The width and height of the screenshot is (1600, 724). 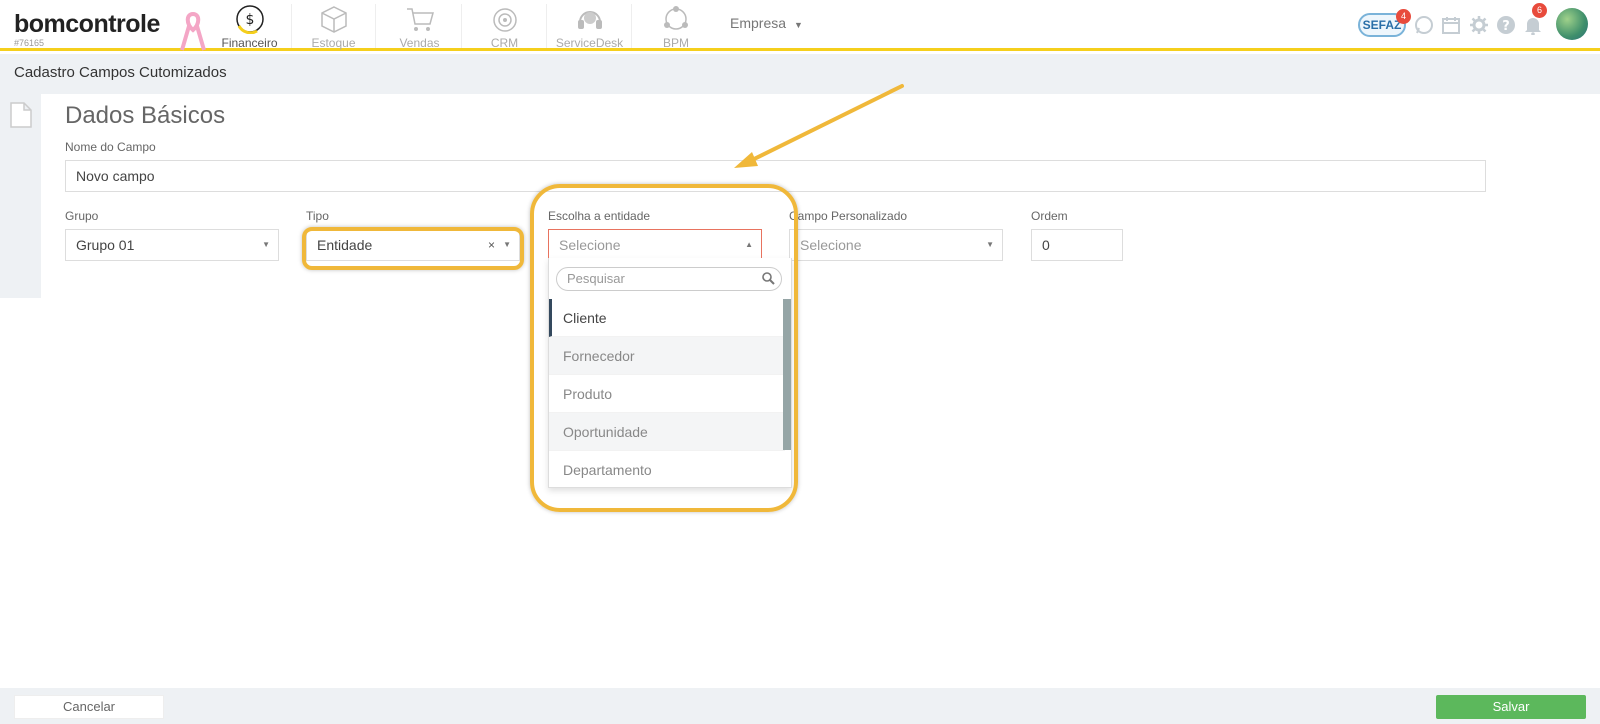 What do you see at coordinates (193, 31) in the screenshot?
I see `pink-ribbon-icon` at bounding box center [193, 31].